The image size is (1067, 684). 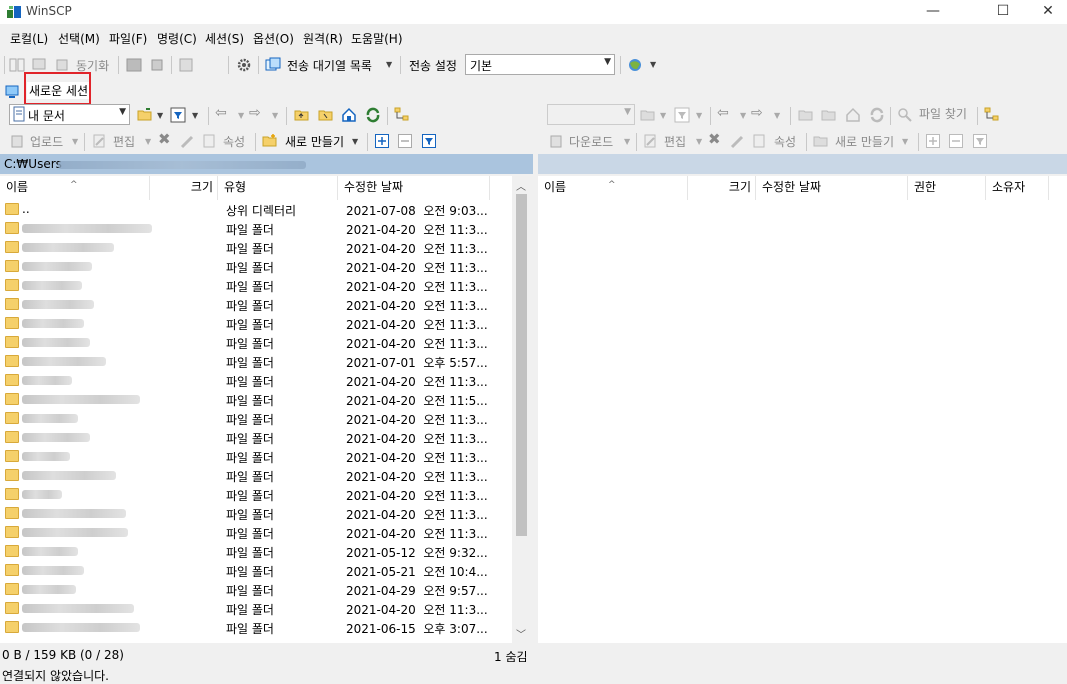 I want to click on queue-dropdown-icon: ▼, so click(x=389, y=64).